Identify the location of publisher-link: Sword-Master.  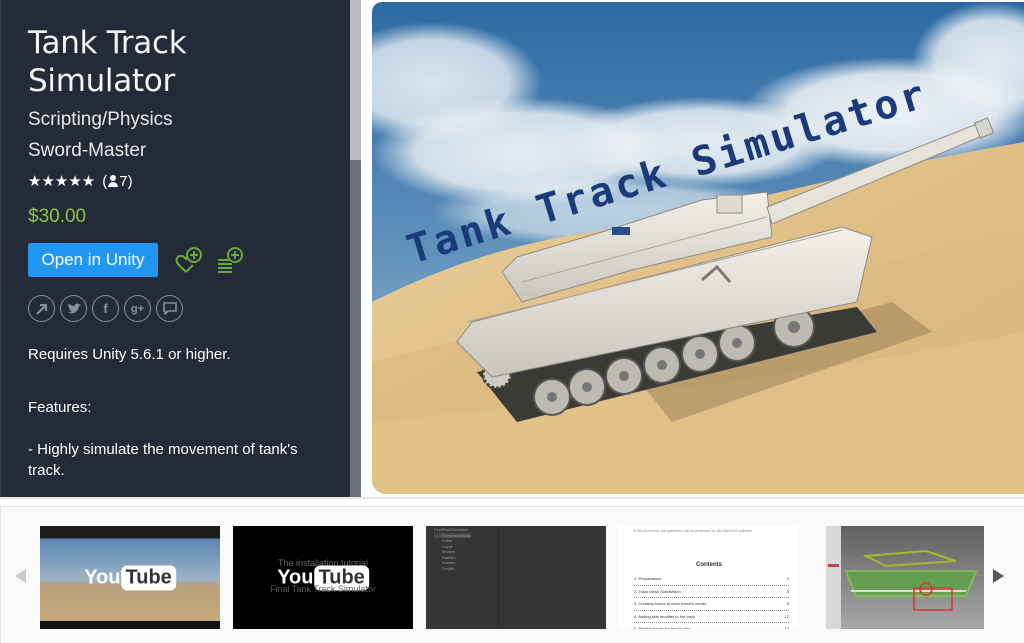
(189, 151).